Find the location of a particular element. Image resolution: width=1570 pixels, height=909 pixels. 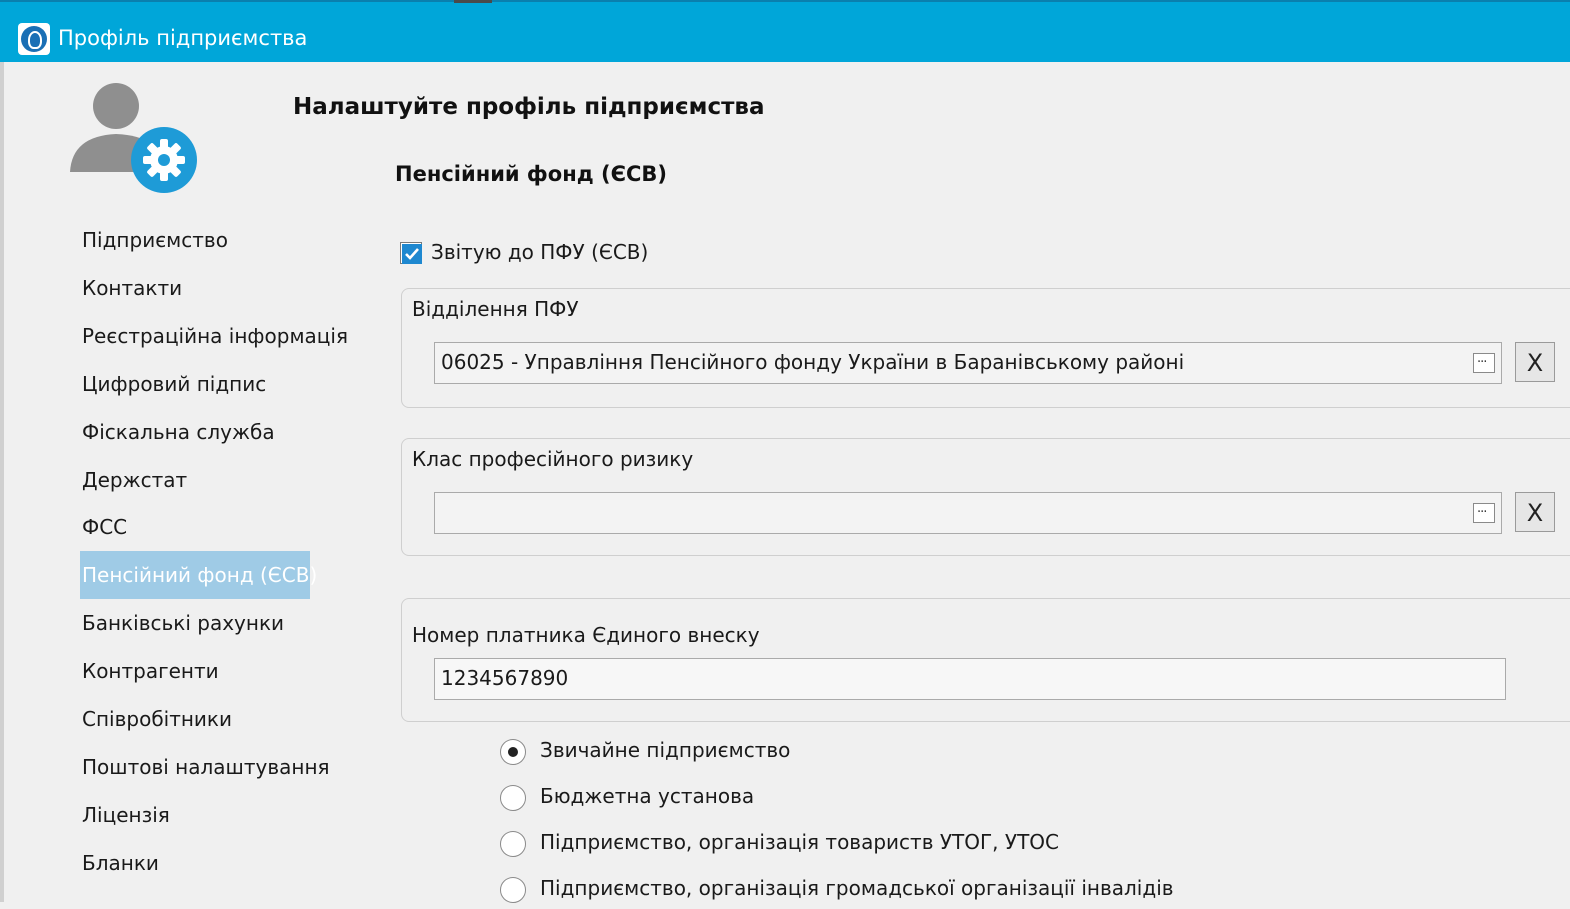

risk-class-label: Клас професійного ризику is located at coordinates (553, 459).